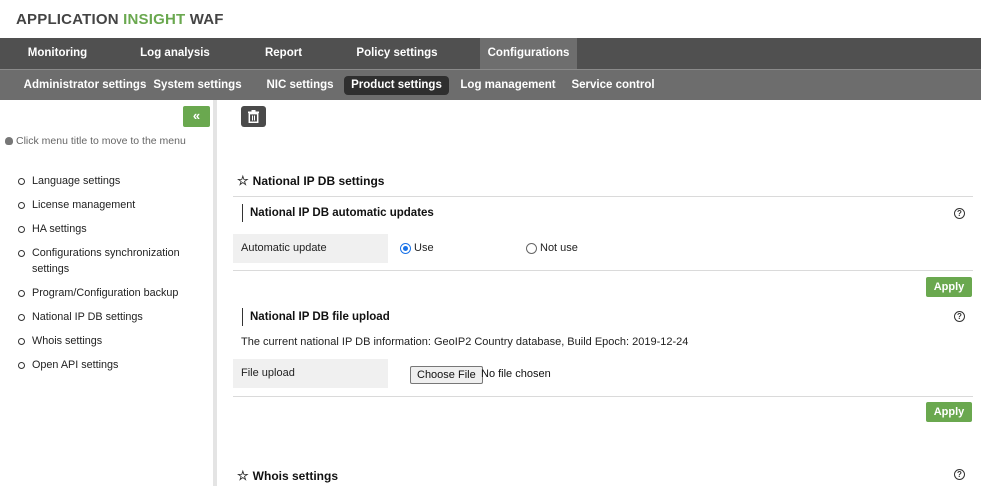 This screenshot has height=486, width=981. What do you see at coordinates (316, 317) in the screenshot?
I see `file-upload-subtitle: National IP DB file upload` at bounding box center [316, 317].